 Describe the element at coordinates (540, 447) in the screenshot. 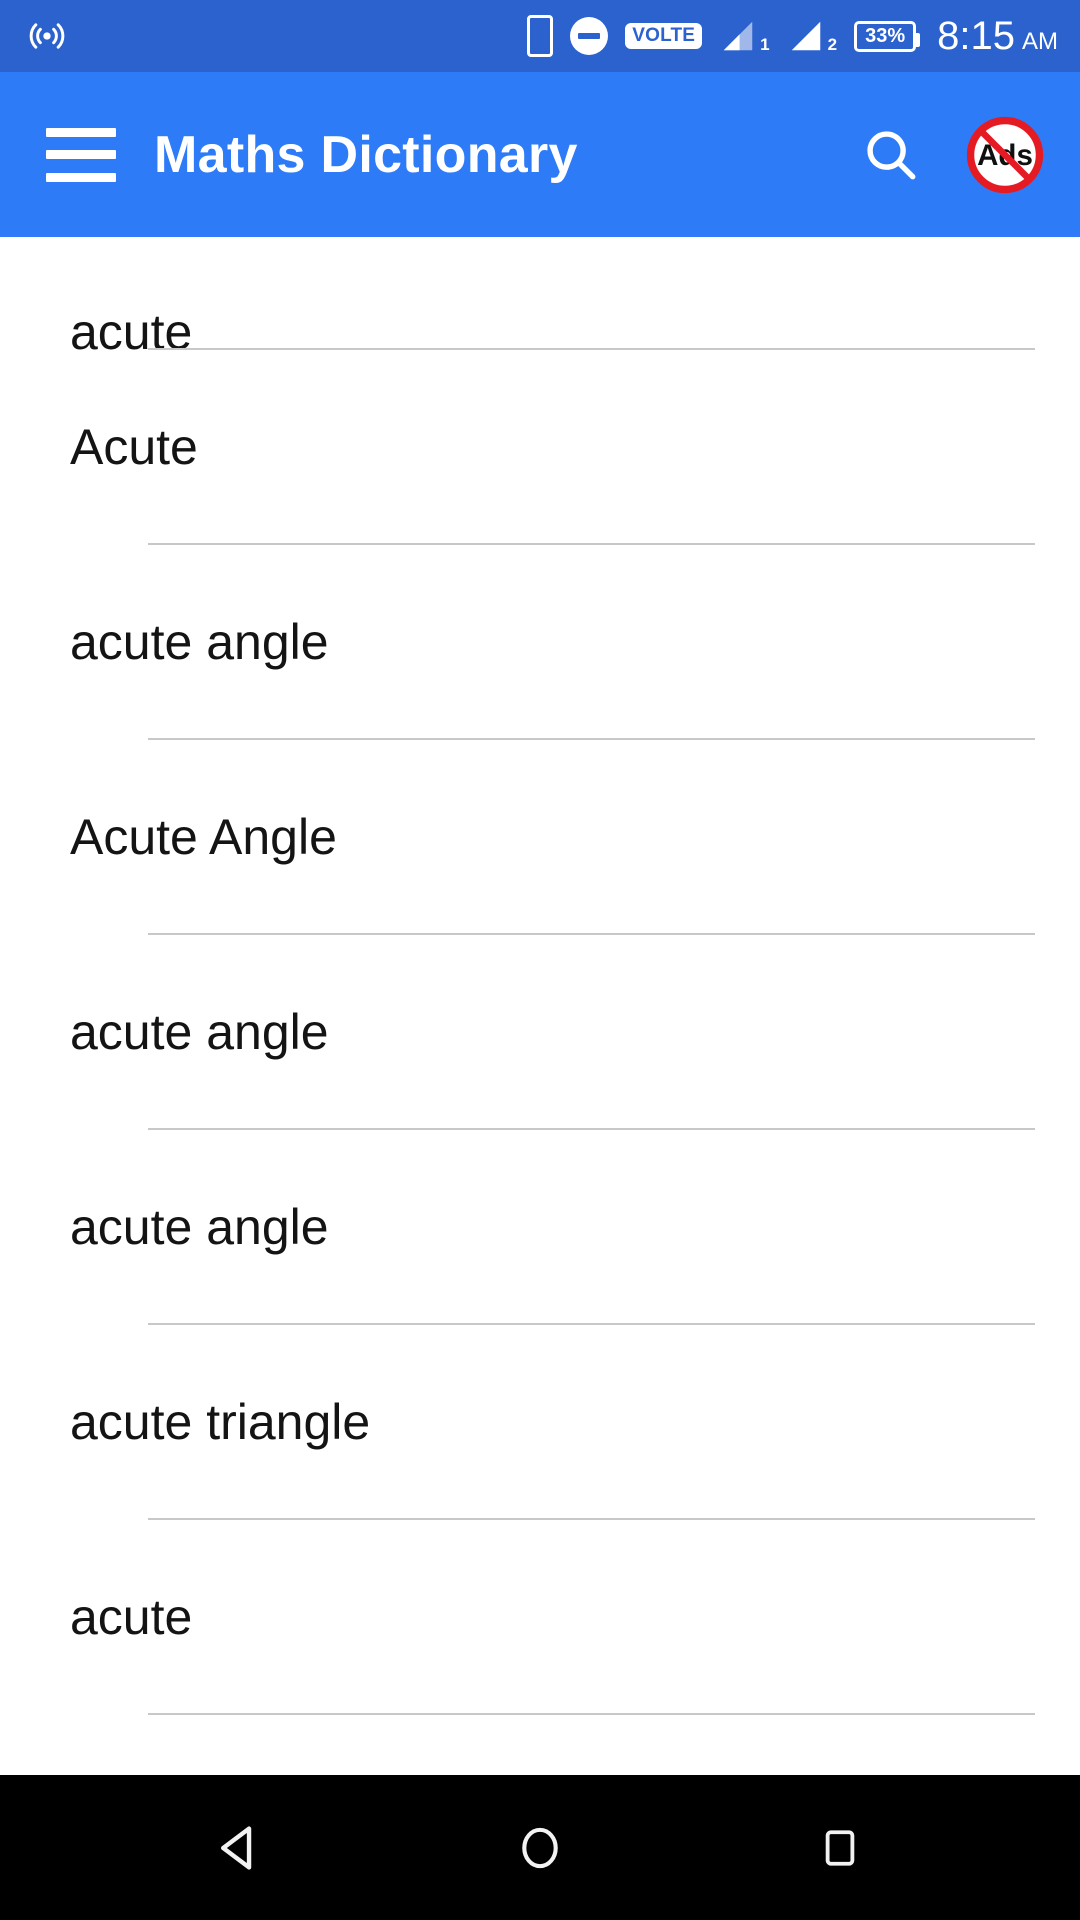

I see `list-item: Acute` at that location.